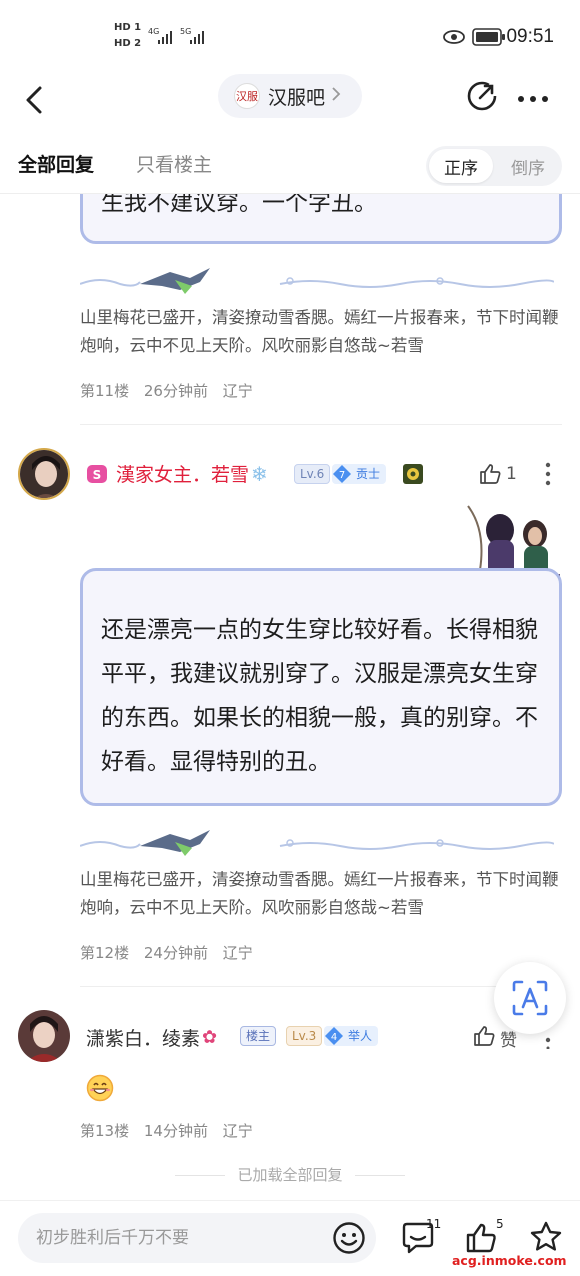  I want to click on like-count: 1, so click(511, 474).